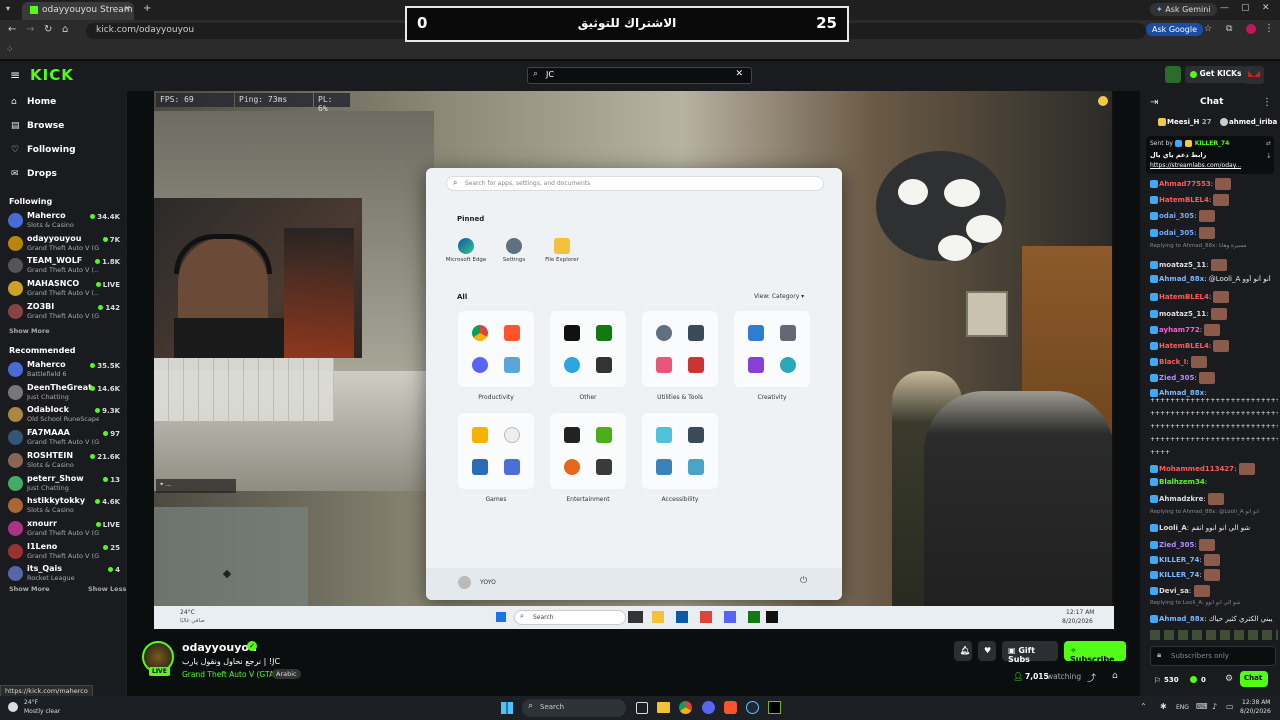  I want to click on clock-time: 12:38 AM, so click(1256, 702).